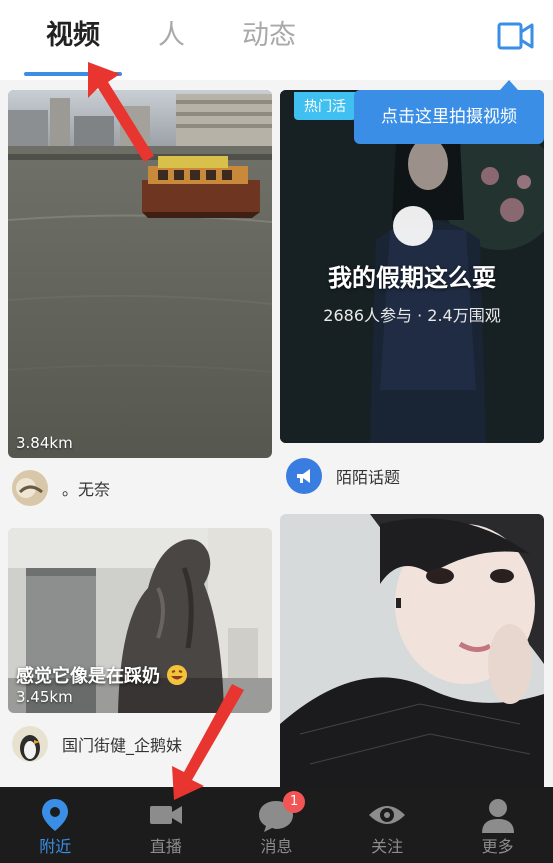 This screenshot has width=553, height=863. I want to click on topic-stats: 2686人参与 · 2.4万围观, so click(412, 315).